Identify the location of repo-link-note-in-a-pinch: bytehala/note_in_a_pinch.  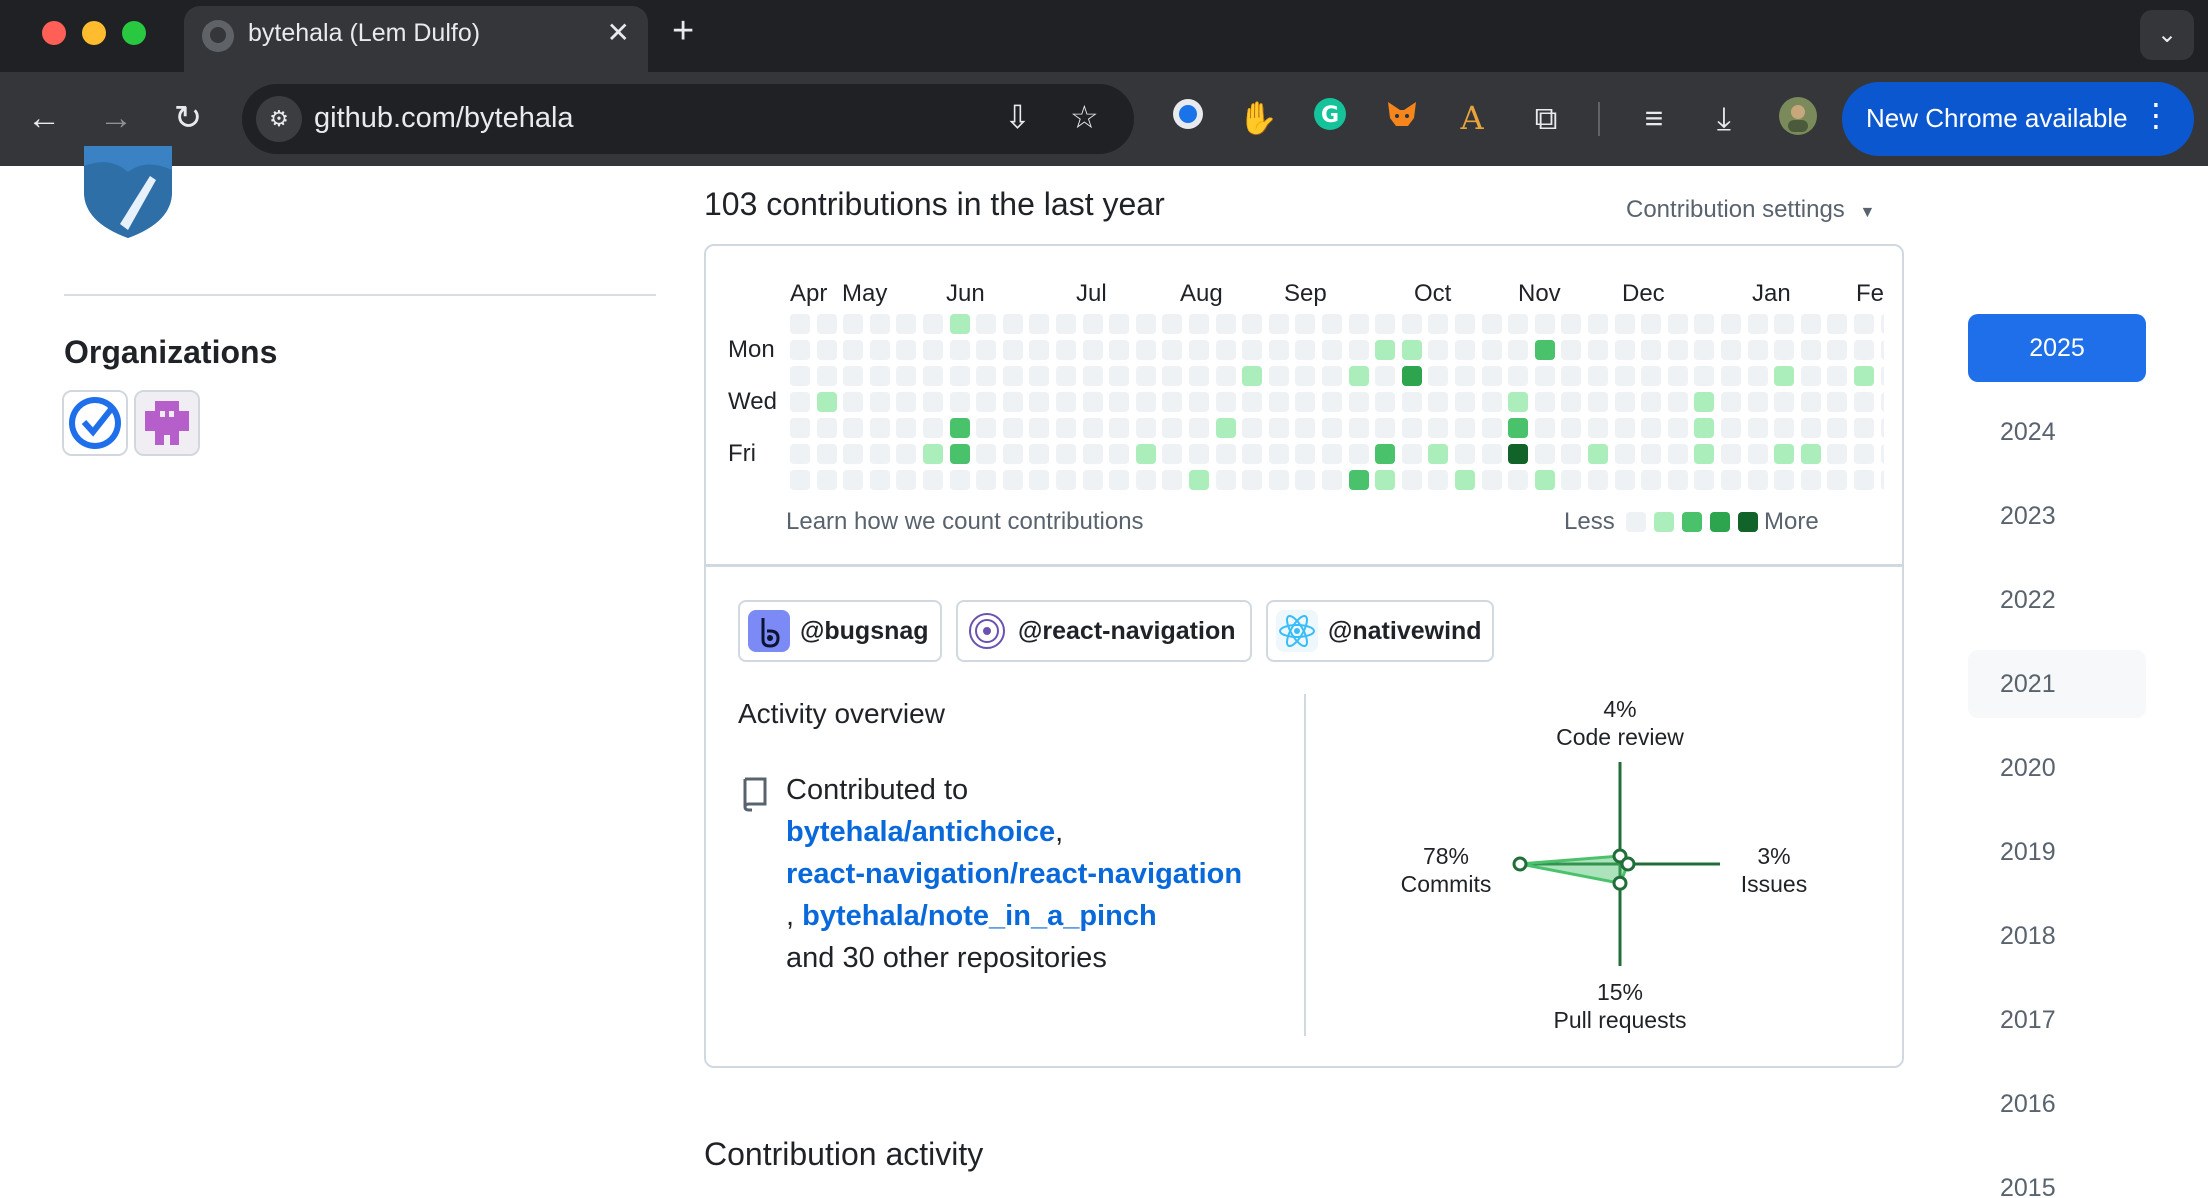
(979, 916).